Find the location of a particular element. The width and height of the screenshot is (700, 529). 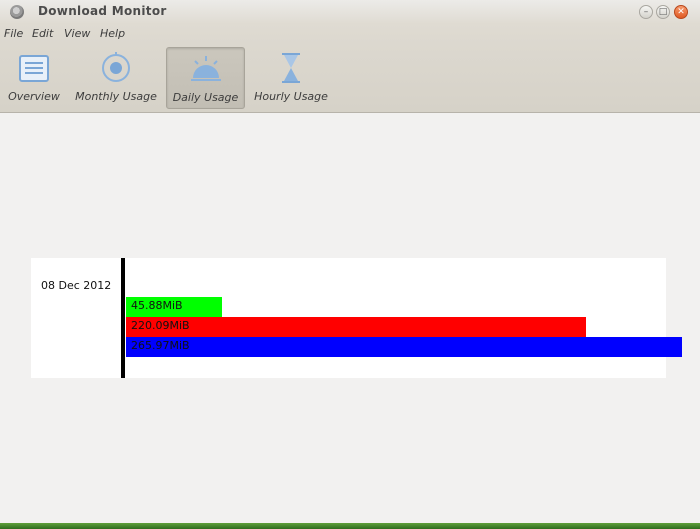

bar-value-label: 45.88MiB is located at coordinates (157, 305).